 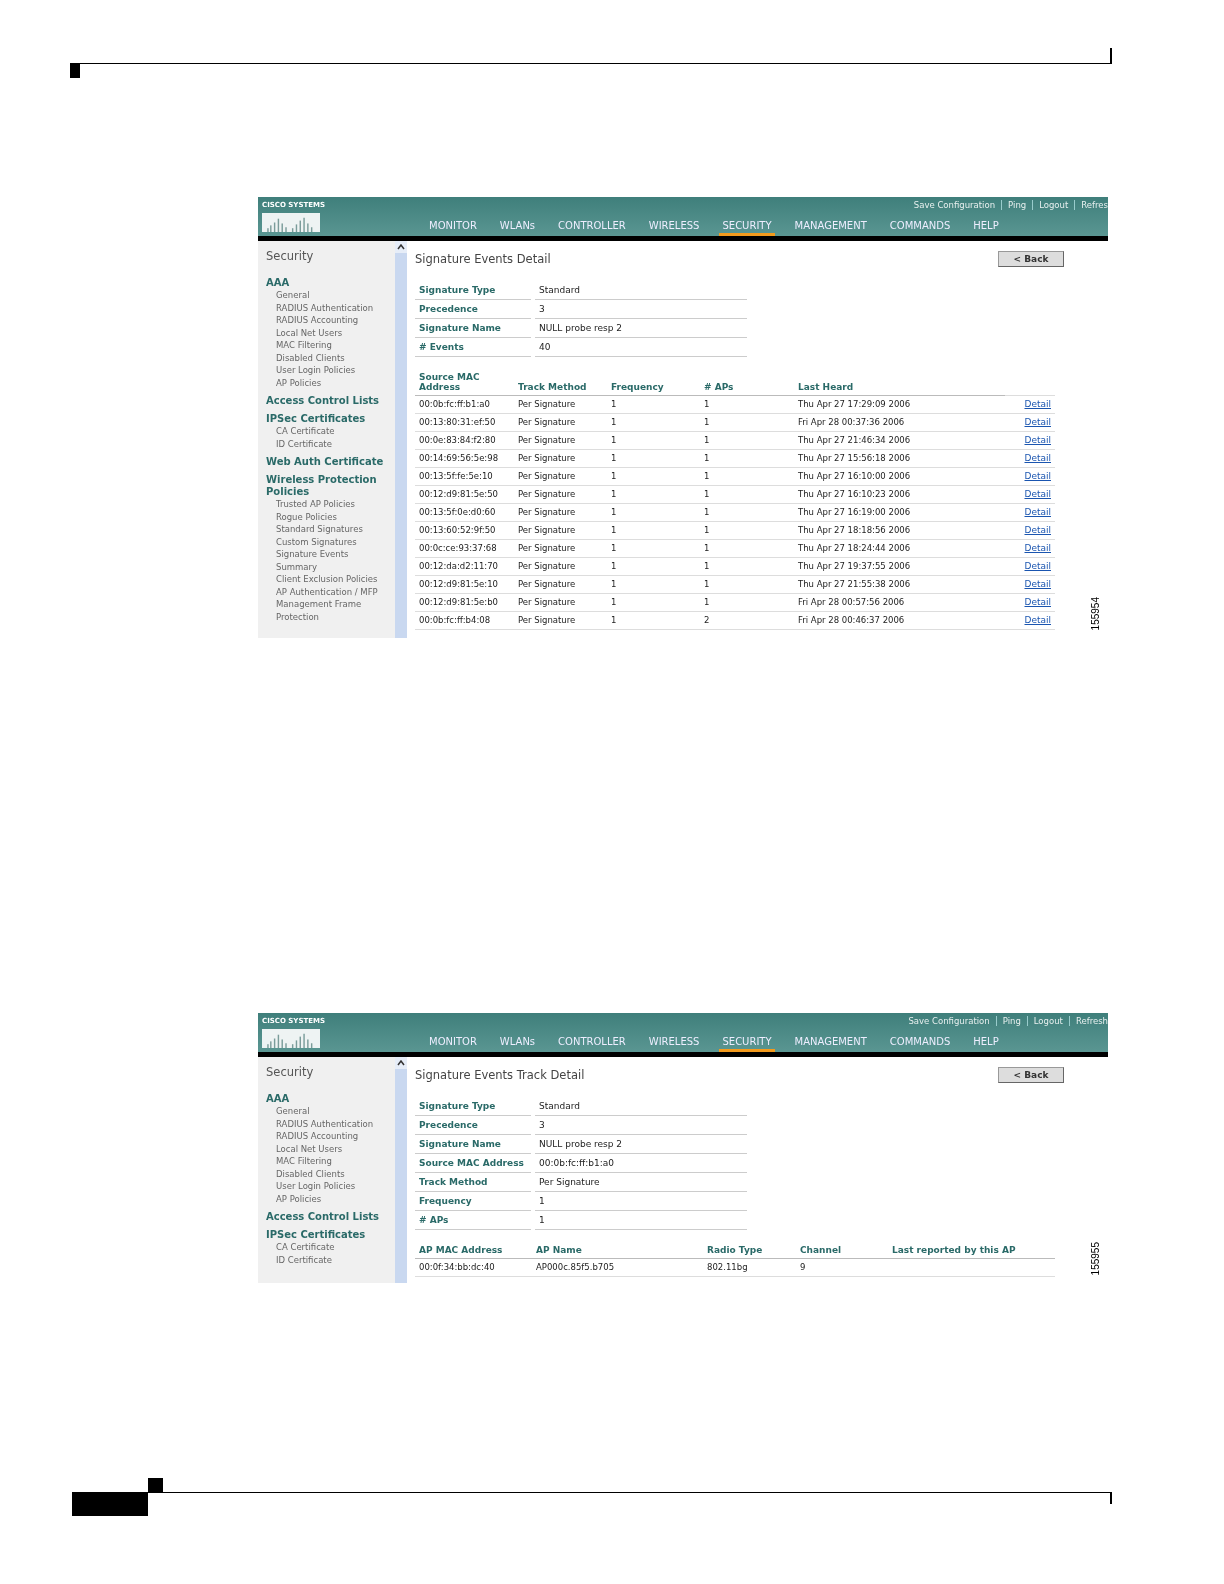 I want to click on detail-value: 3, so click(x=641, y=309).